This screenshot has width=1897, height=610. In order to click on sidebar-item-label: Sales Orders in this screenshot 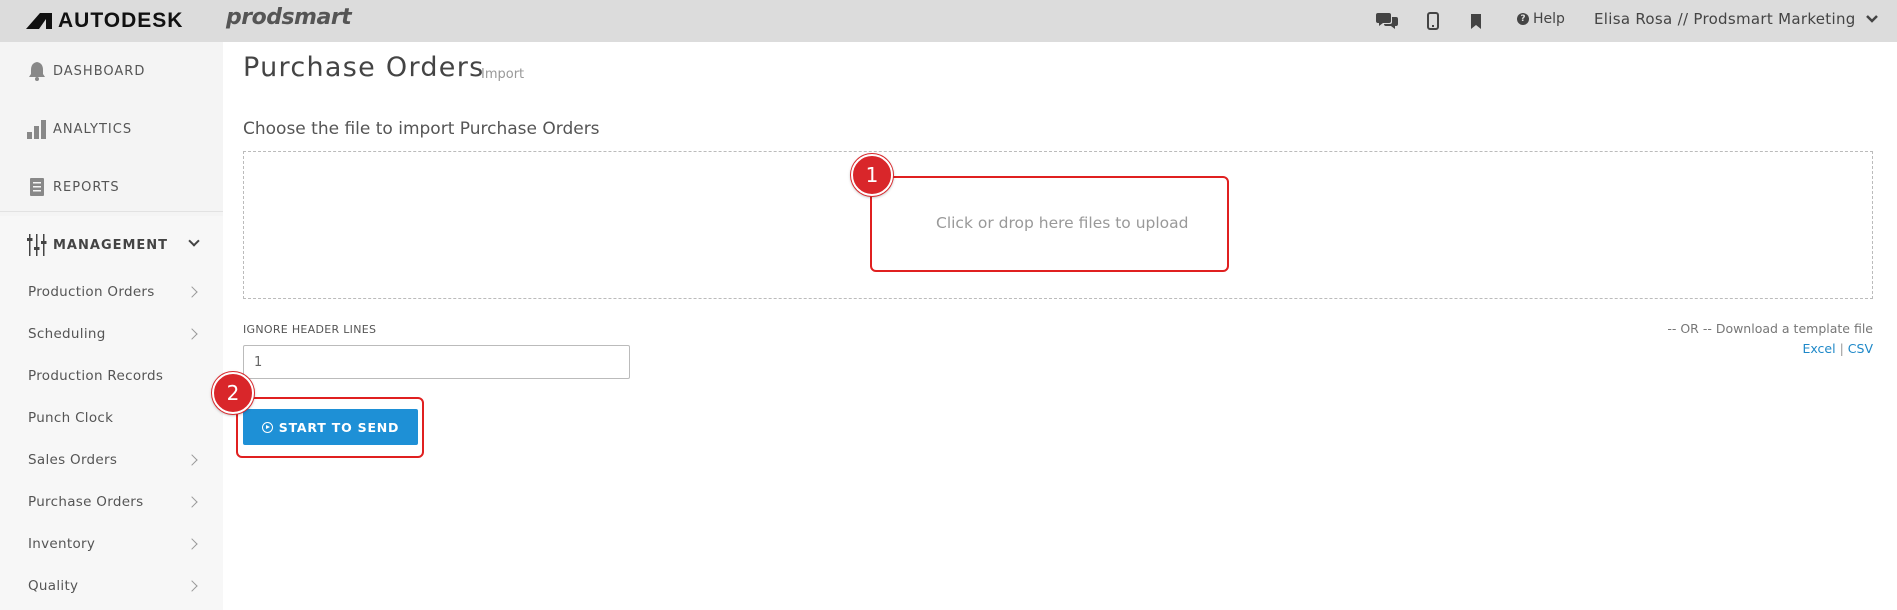, I will do `click(73, 460)`.